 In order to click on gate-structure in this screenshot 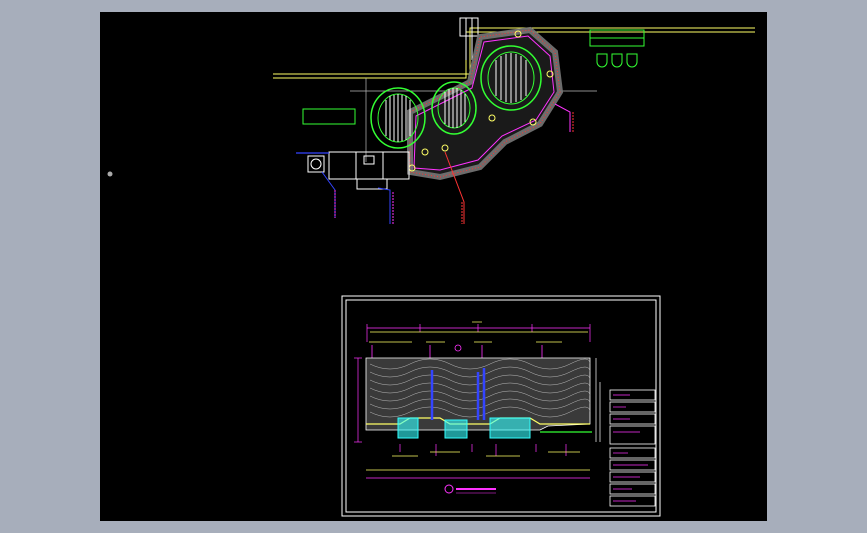, I will do `click(358, 170)`.